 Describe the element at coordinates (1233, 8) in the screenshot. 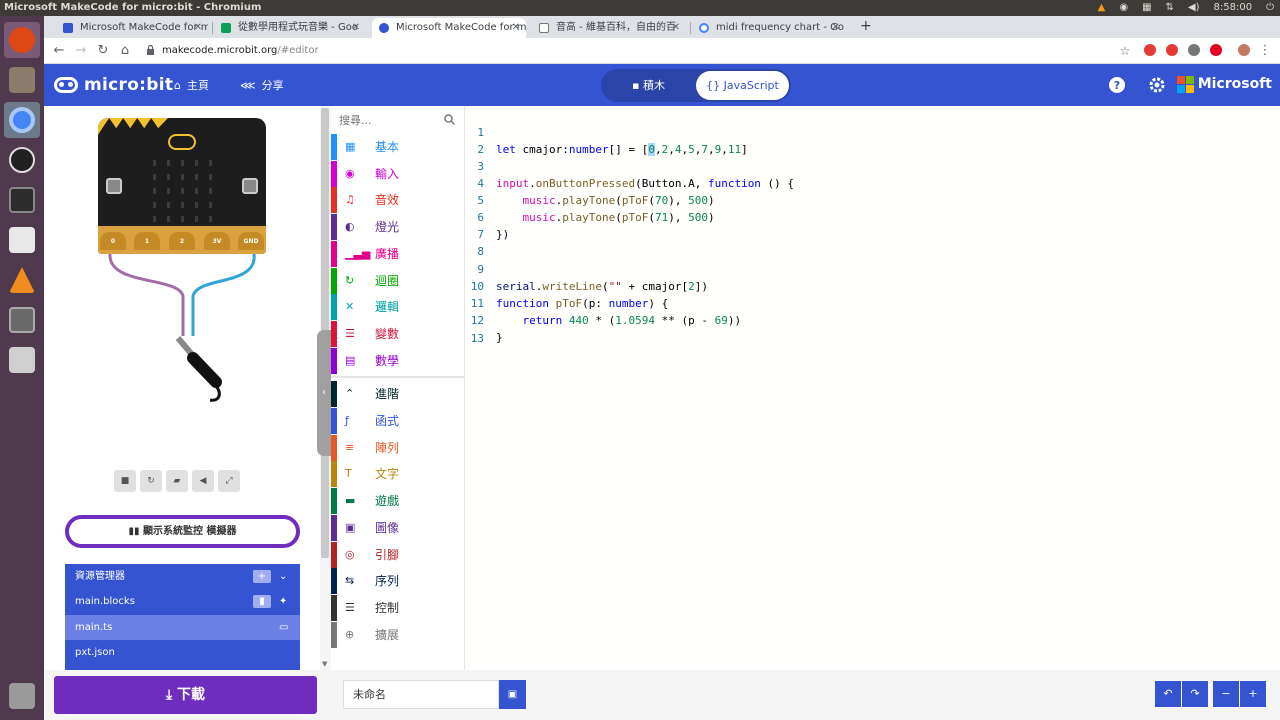

I see `clock: 8:58:00` at that location.